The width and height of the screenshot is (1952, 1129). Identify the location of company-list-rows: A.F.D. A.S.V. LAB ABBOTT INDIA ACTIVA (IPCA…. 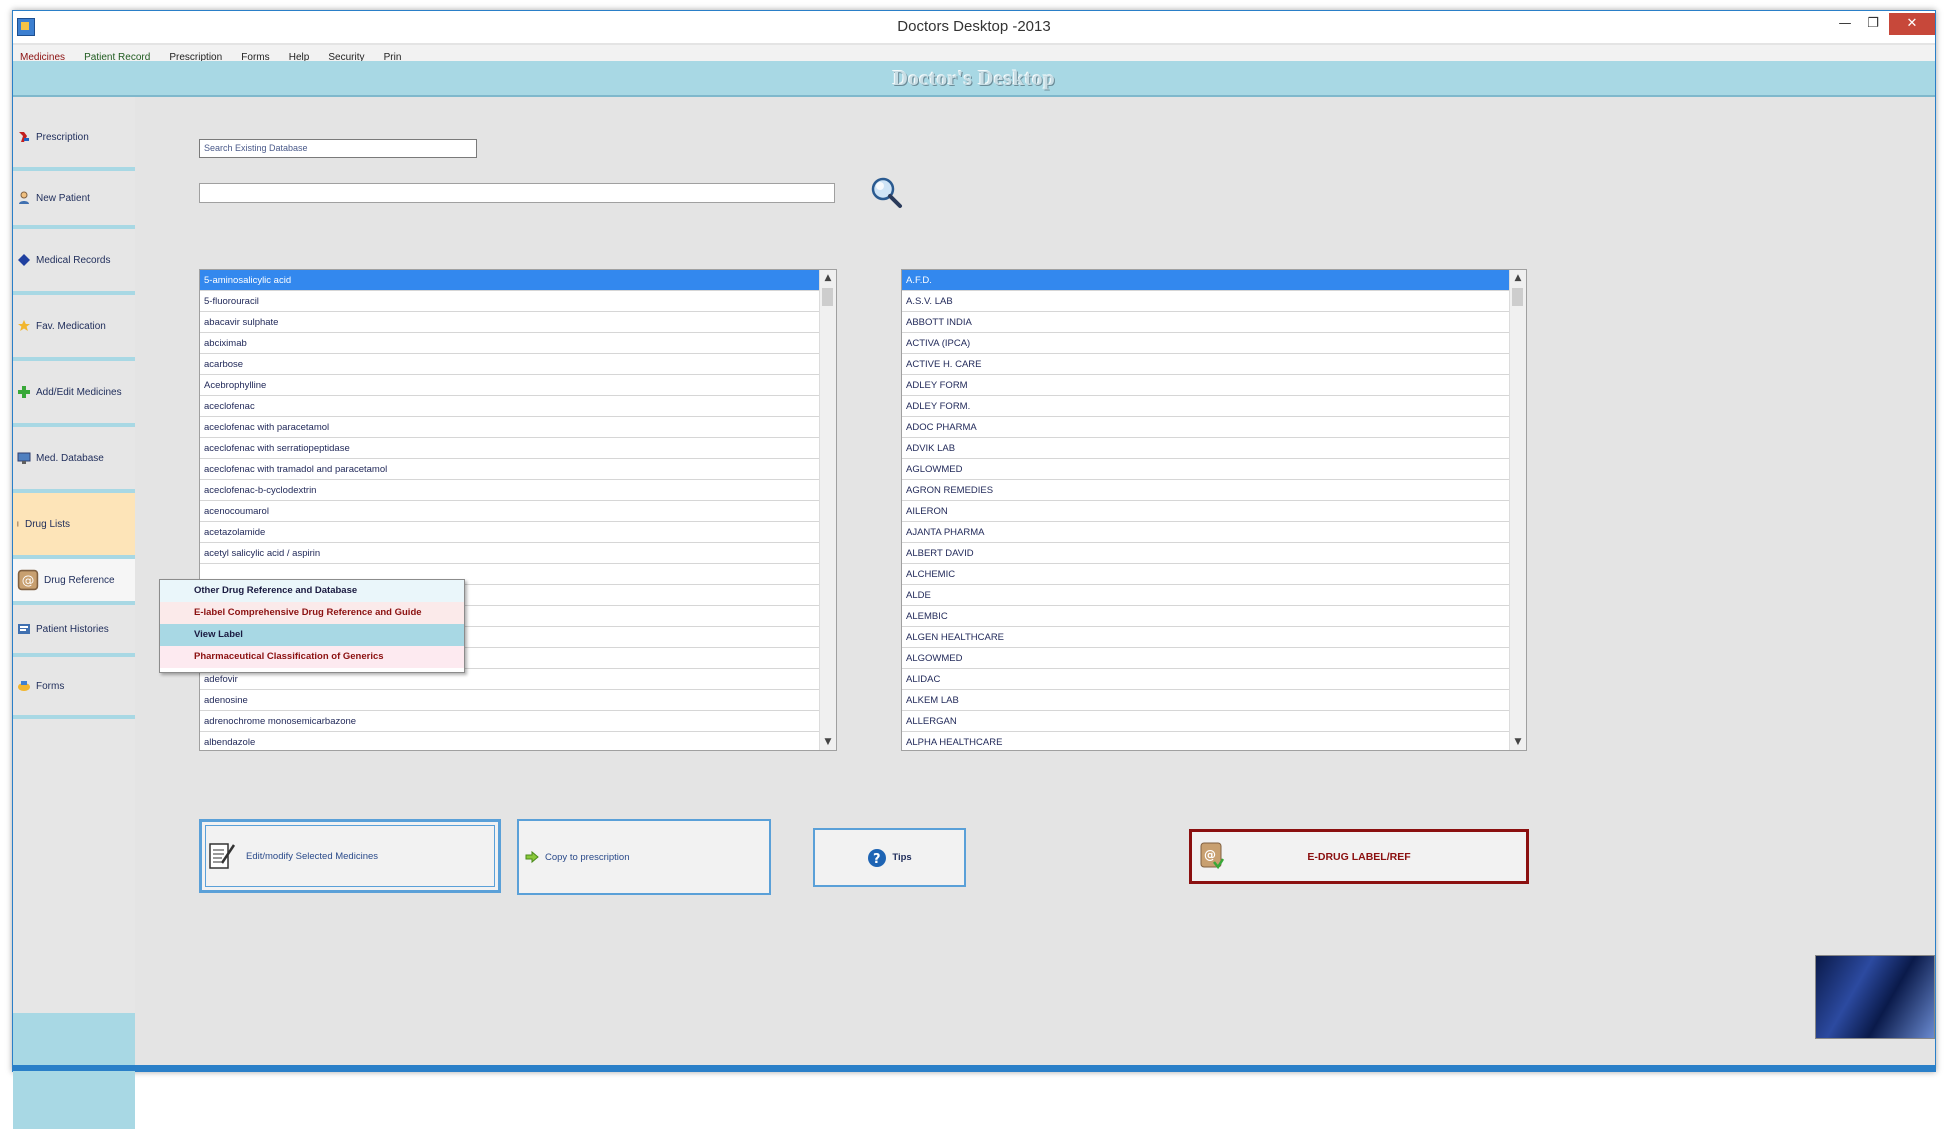
(1214, 510).